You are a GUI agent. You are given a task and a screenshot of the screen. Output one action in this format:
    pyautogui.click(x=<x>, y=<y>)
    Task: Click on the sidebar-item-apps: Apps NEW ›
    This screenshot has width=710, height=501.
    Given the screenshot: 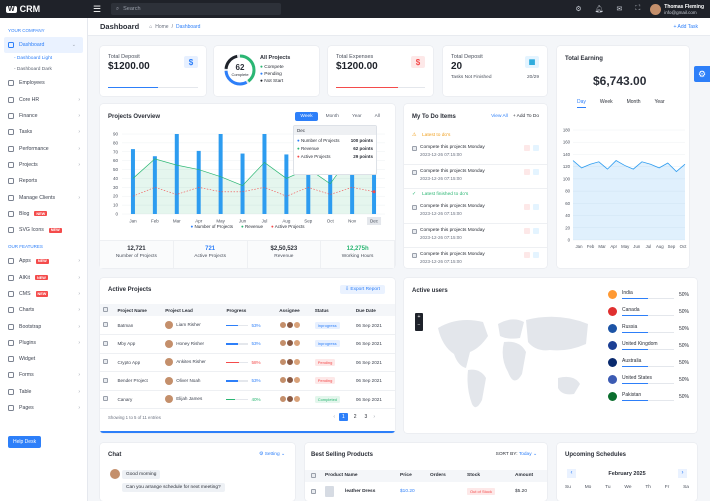 What is the action you would take?
    pyautogui.click(x=43, y=261)
    